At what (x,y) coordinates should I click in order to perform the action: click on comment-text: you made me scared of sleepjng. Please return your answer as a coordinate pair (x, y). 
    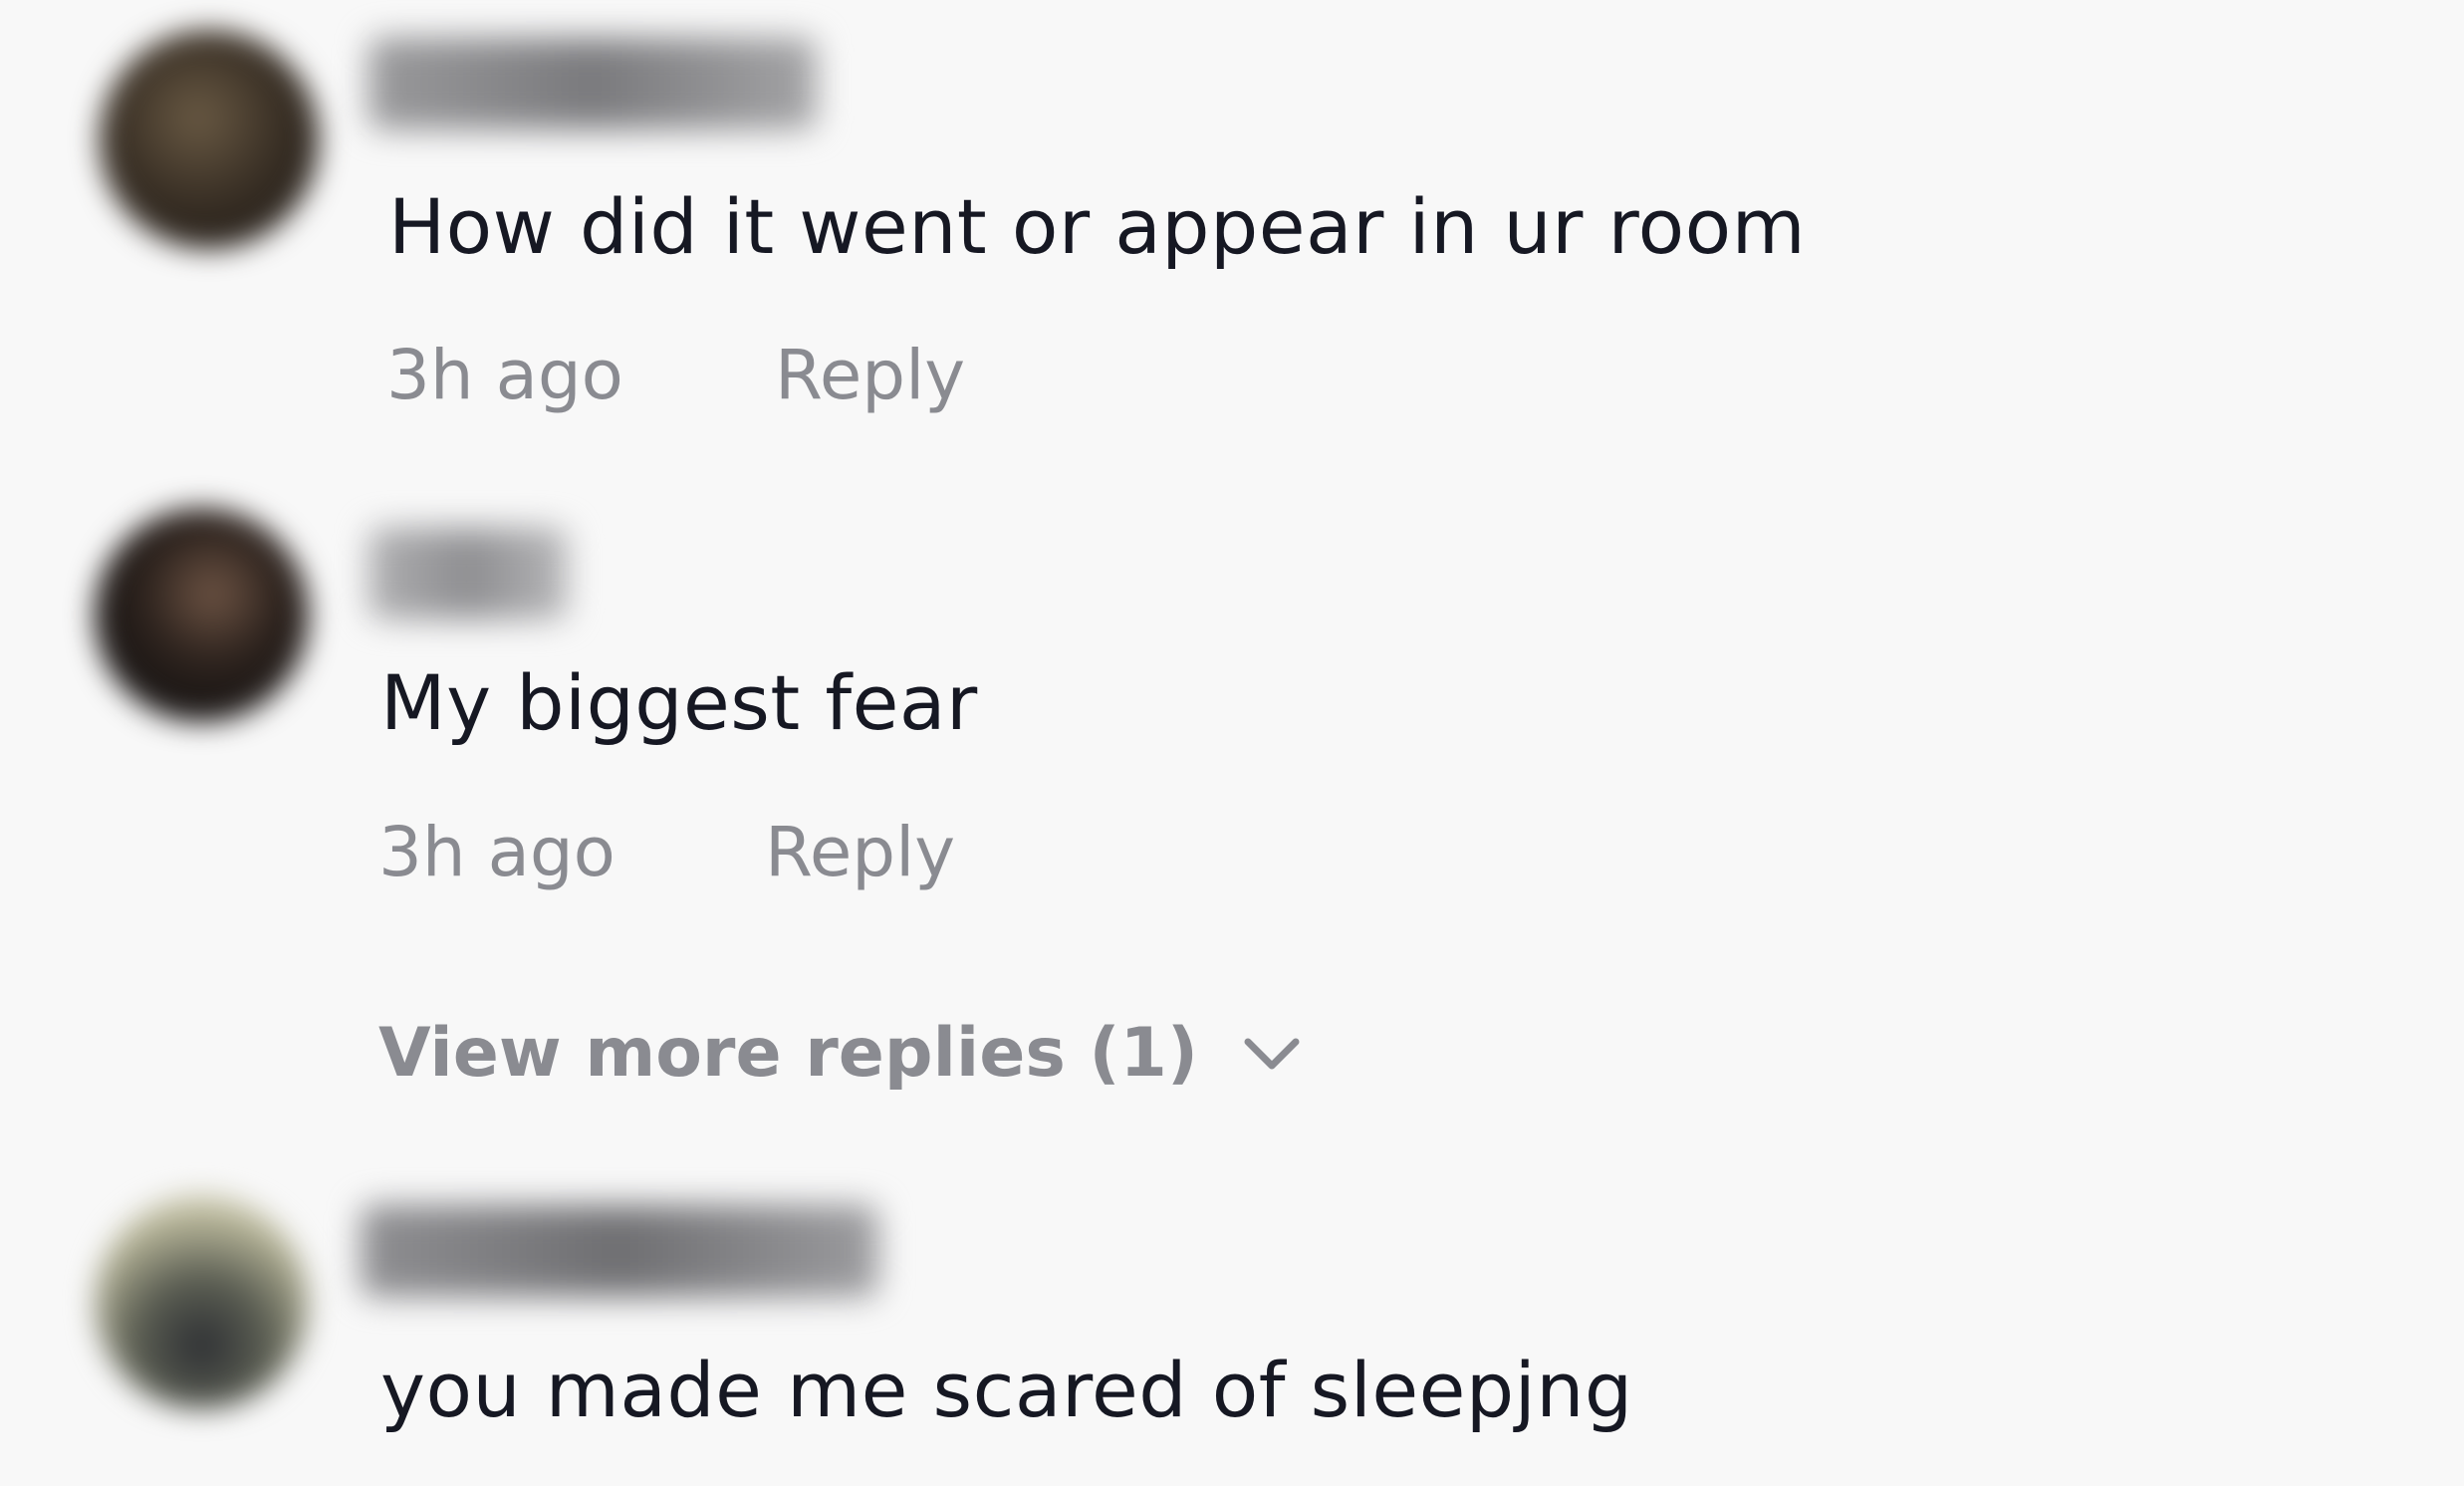
    Looking at the image, I should click on (1006, 1390).